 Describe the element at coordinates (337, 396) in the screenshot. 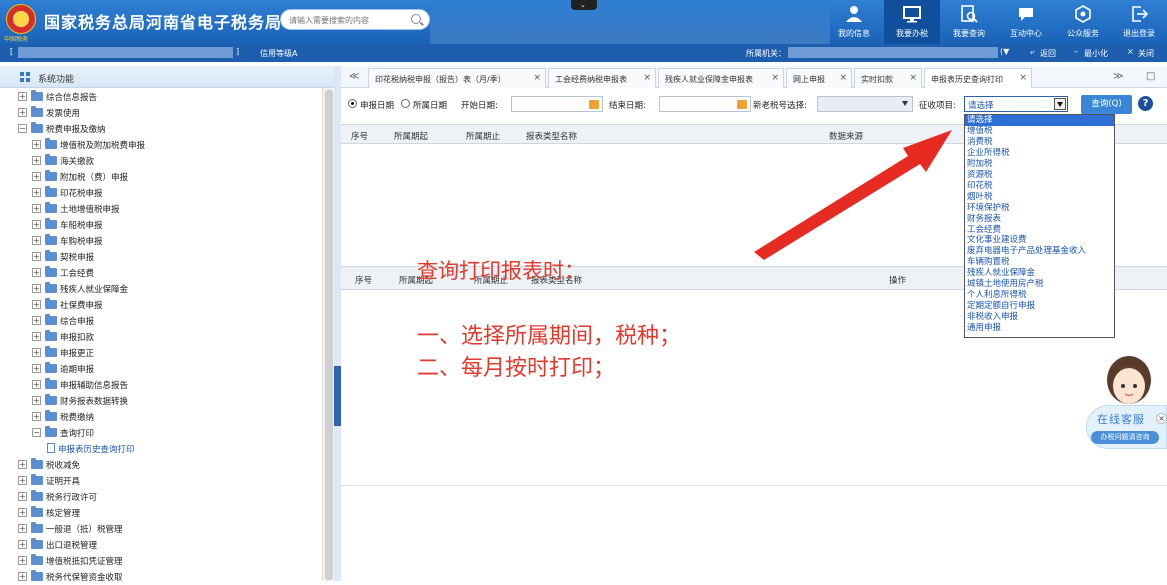

I see `splitter-collapse-handle` at that location.